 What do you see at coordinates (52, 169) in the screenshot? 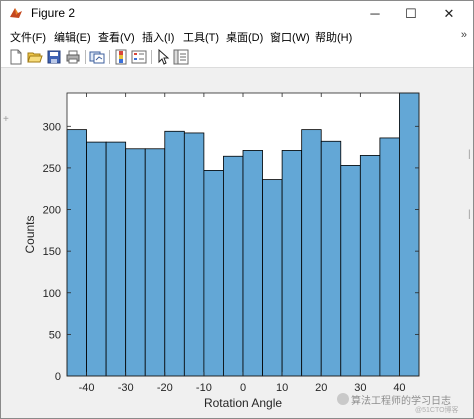
I see `y-tick-label: 250` at bounding box center [52, 169].